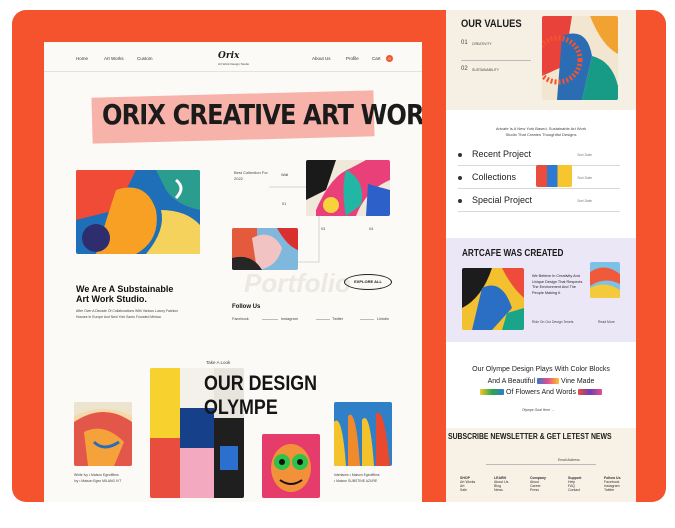  What do you see at coordinates (289, 319) in the screenshot?
I see `follow-instagram: Instagram` at bounding box center [289, 319].